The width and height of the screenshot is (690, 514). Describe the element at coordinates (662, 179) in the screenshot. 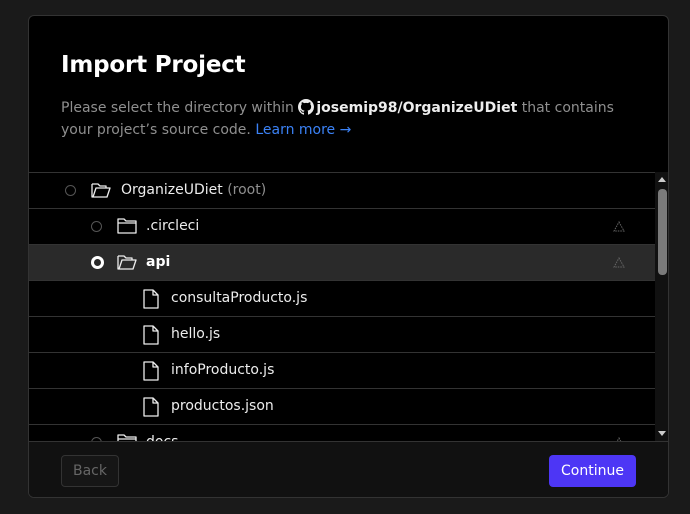

I see `scroll-up-arrow-icon` at that location.